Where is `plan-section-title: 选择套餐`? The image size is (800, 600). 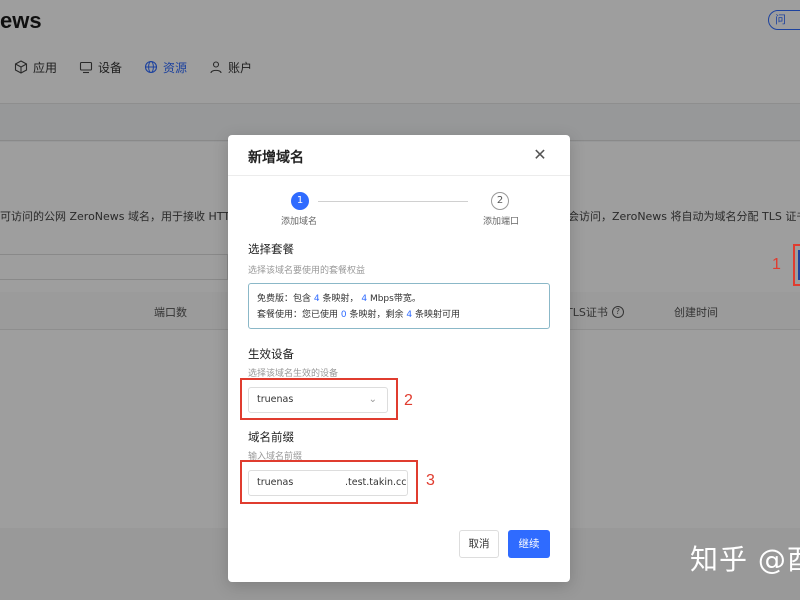
plan-section-title: 选择套餐 is located at coordinates (271, 249).